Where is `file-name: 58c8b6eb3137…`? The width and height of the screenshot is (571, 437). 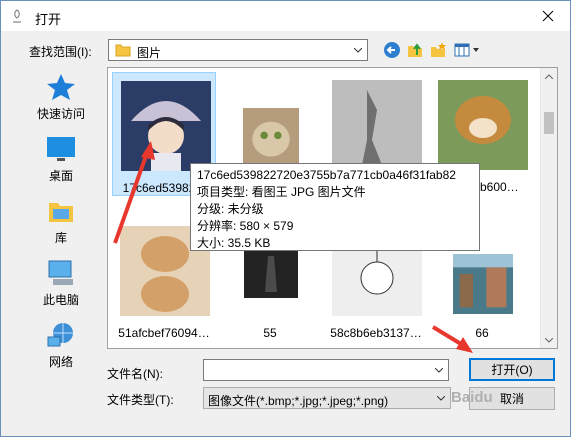
file-name: 58c8b6eb3137… is located at coordinates (376, 333).